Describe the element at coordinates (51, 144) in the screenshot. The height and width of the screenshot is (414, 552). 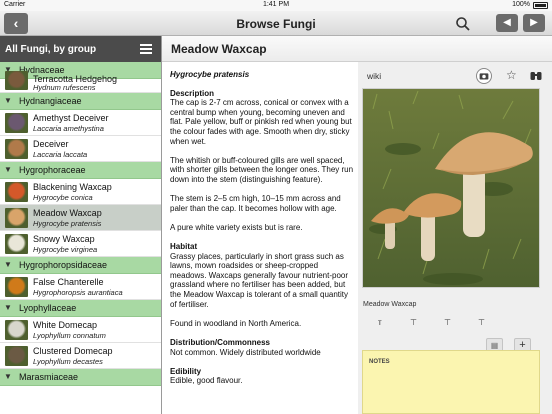
I see `item-name: Deceiver` at that location.